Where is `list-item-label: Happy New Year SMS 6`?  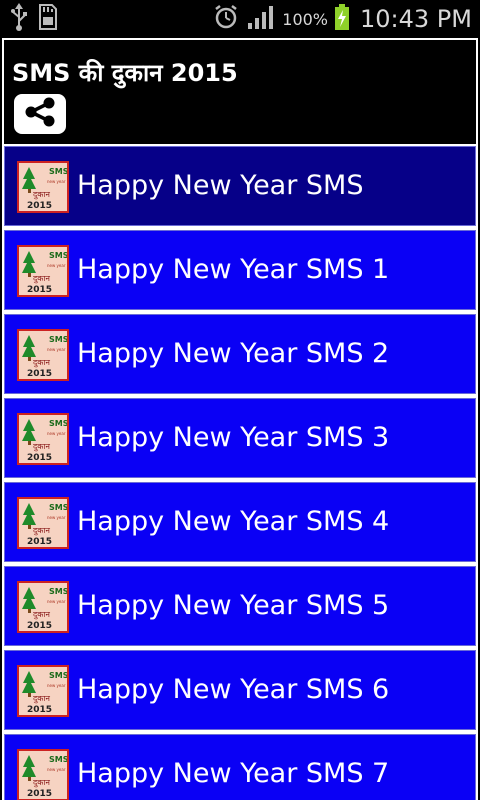 list-item-label: Happy New Year SMS 6 is located at coordinates (233, 689).